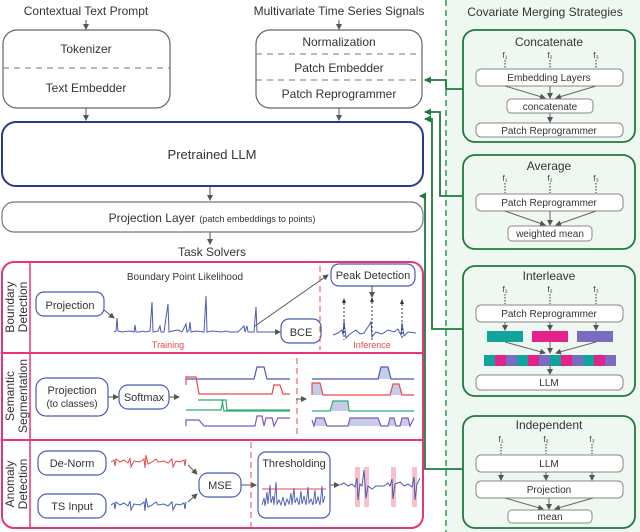 The height and width of the screenshot is (532, 640). I want to click on svg-text: weighted mean, so click(549, 234).